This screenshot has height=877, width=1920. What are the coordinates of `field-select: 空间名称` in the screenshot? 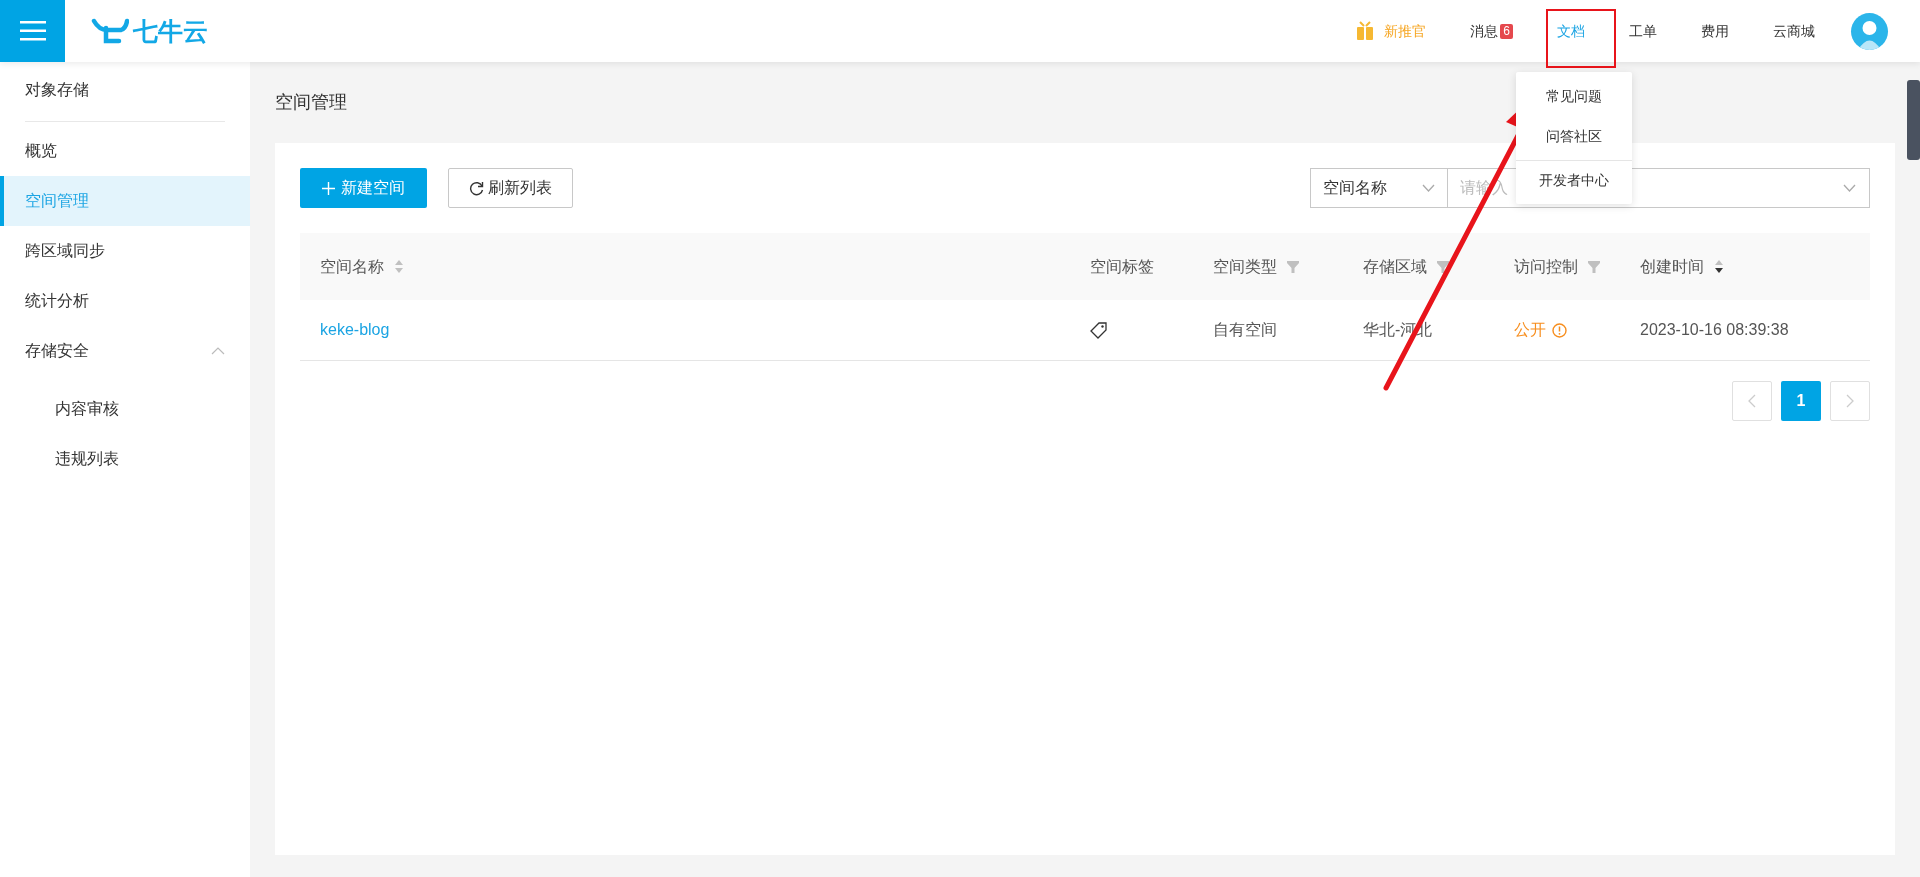 It's located at (1379, 188).